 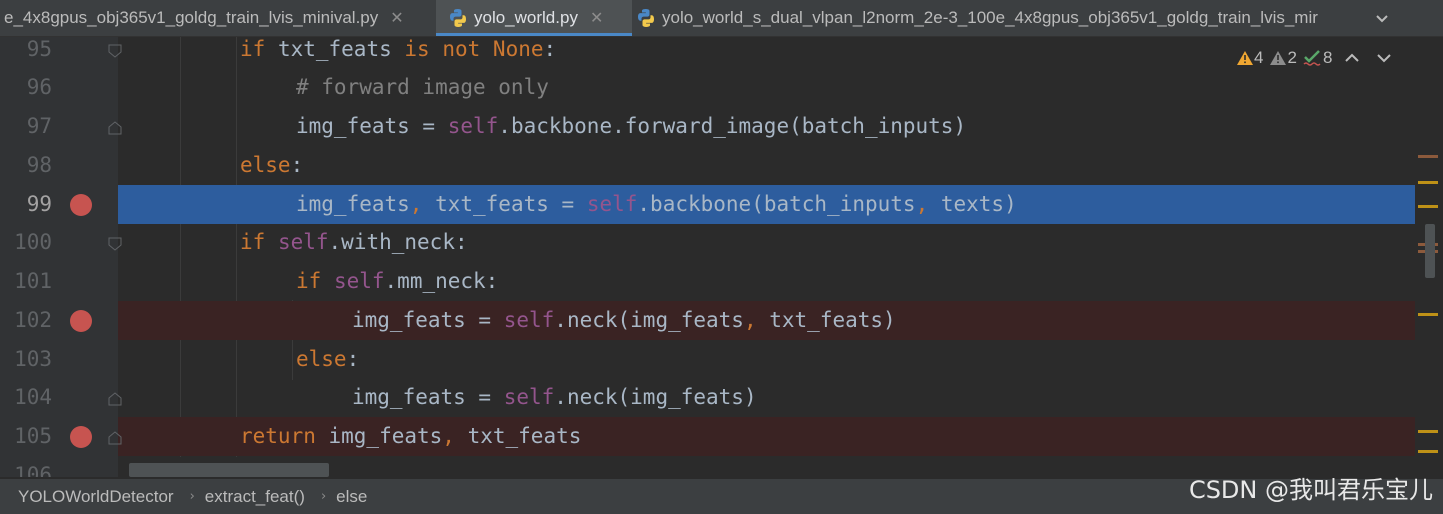 I want to click on line-number: 100, so click(x=33, y=242).